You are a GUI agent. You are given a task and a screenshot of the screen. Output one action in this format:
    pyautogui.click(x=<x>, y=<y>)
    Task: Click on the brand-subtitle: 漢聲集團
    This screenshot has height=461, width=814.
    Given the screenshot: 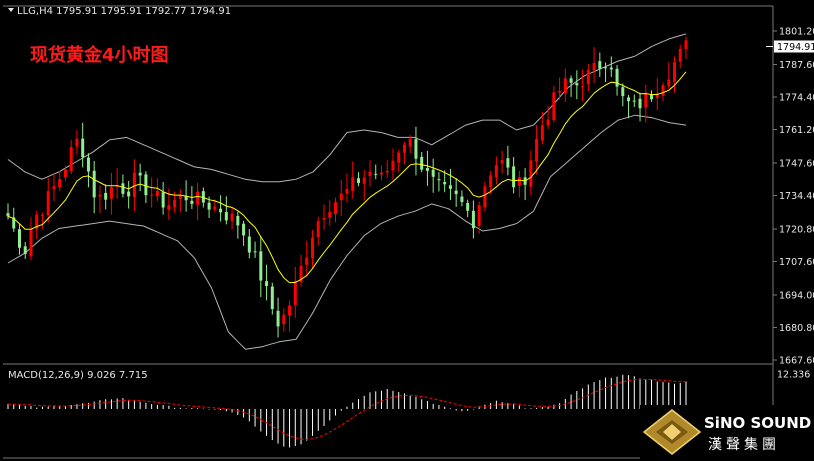 What is the action you would take?
    pyautogui.click(x=744, y=444)
    